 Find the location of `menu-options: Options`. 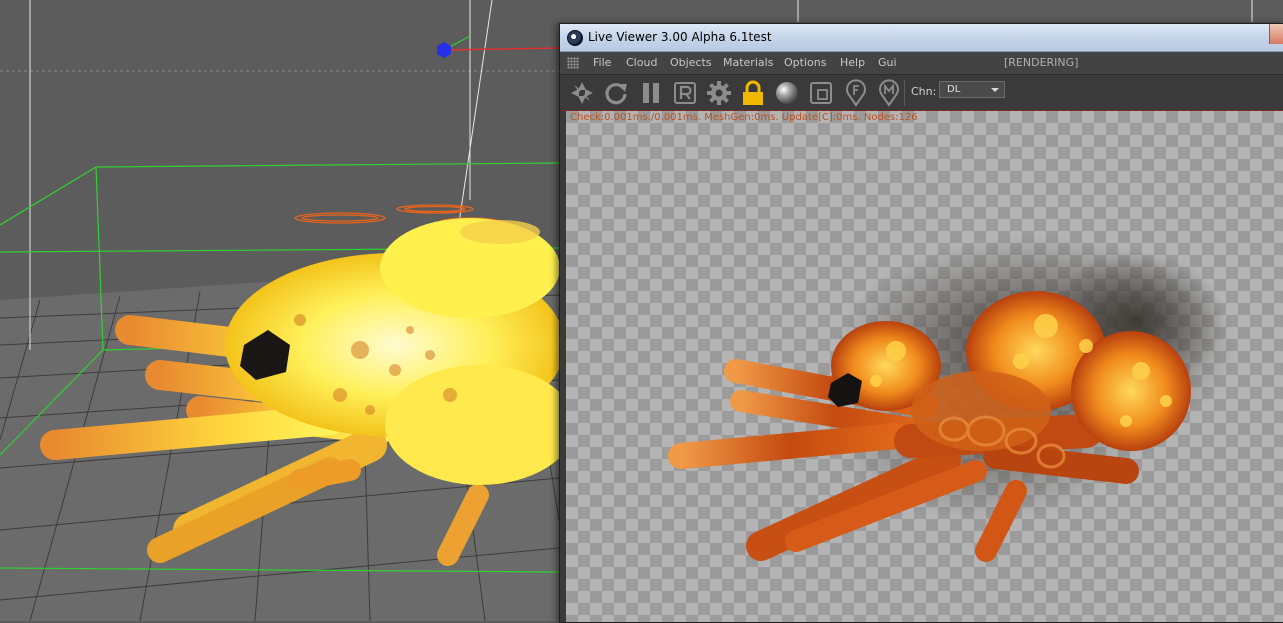

menu-options: Options is located at coordinates (805, 62).